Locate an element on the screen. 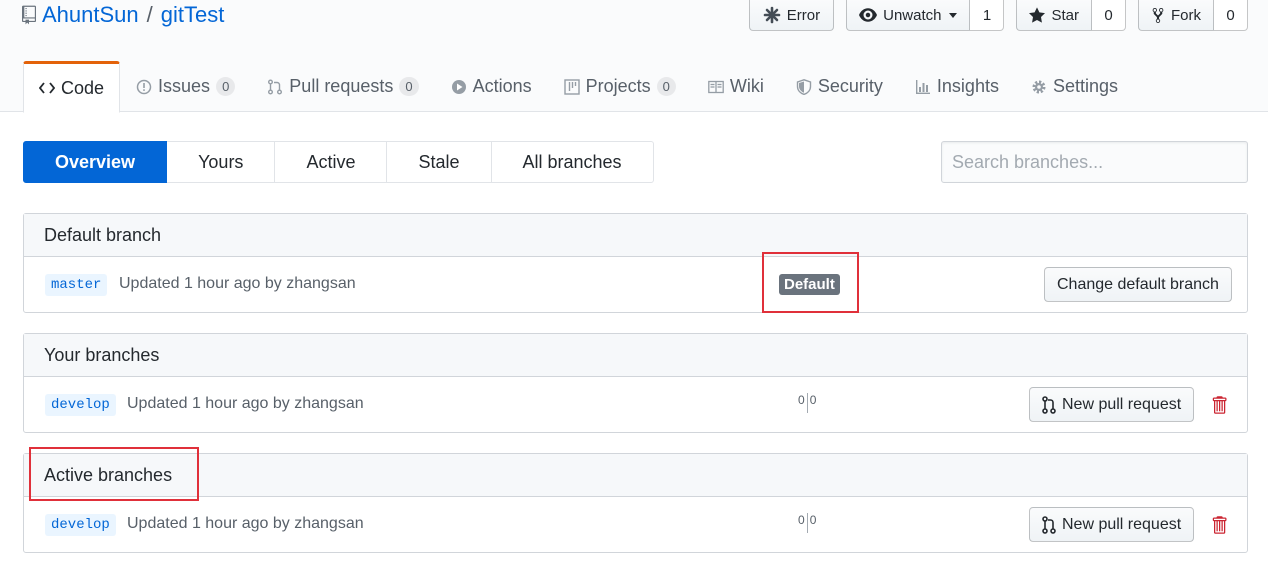 The width and height of the screenshot is (1268, 572). tab-label: Insights is located at coordinates (967, 86).